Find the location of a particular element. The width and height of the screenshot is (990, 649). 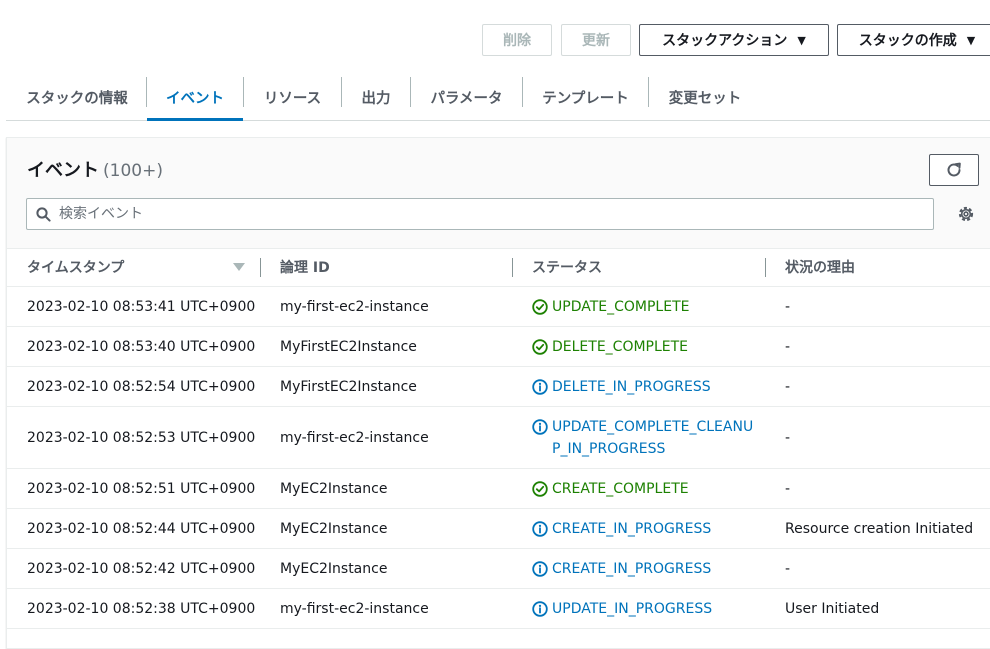

column-header-reason: 状況の理由 is located at coordinates (820, 267).